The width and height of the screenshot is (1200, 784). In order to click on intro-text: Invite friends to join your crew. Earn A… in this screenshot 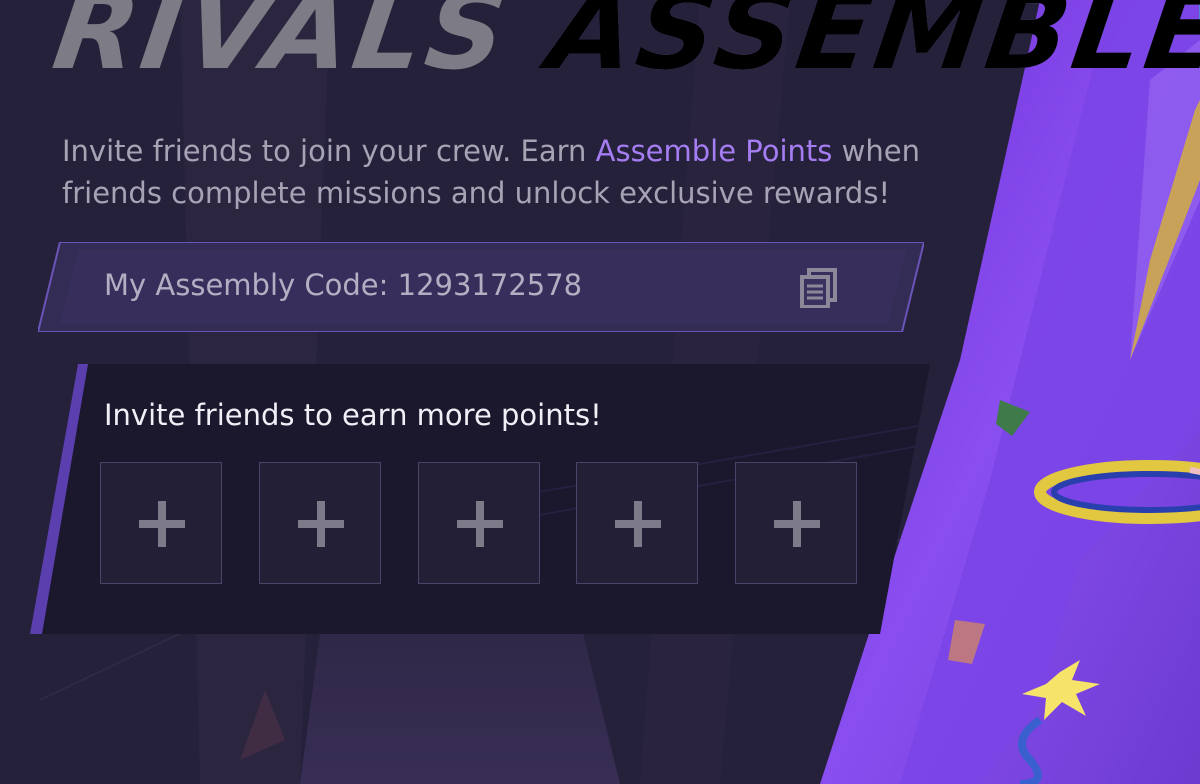, I will do `click(502, 172)`.